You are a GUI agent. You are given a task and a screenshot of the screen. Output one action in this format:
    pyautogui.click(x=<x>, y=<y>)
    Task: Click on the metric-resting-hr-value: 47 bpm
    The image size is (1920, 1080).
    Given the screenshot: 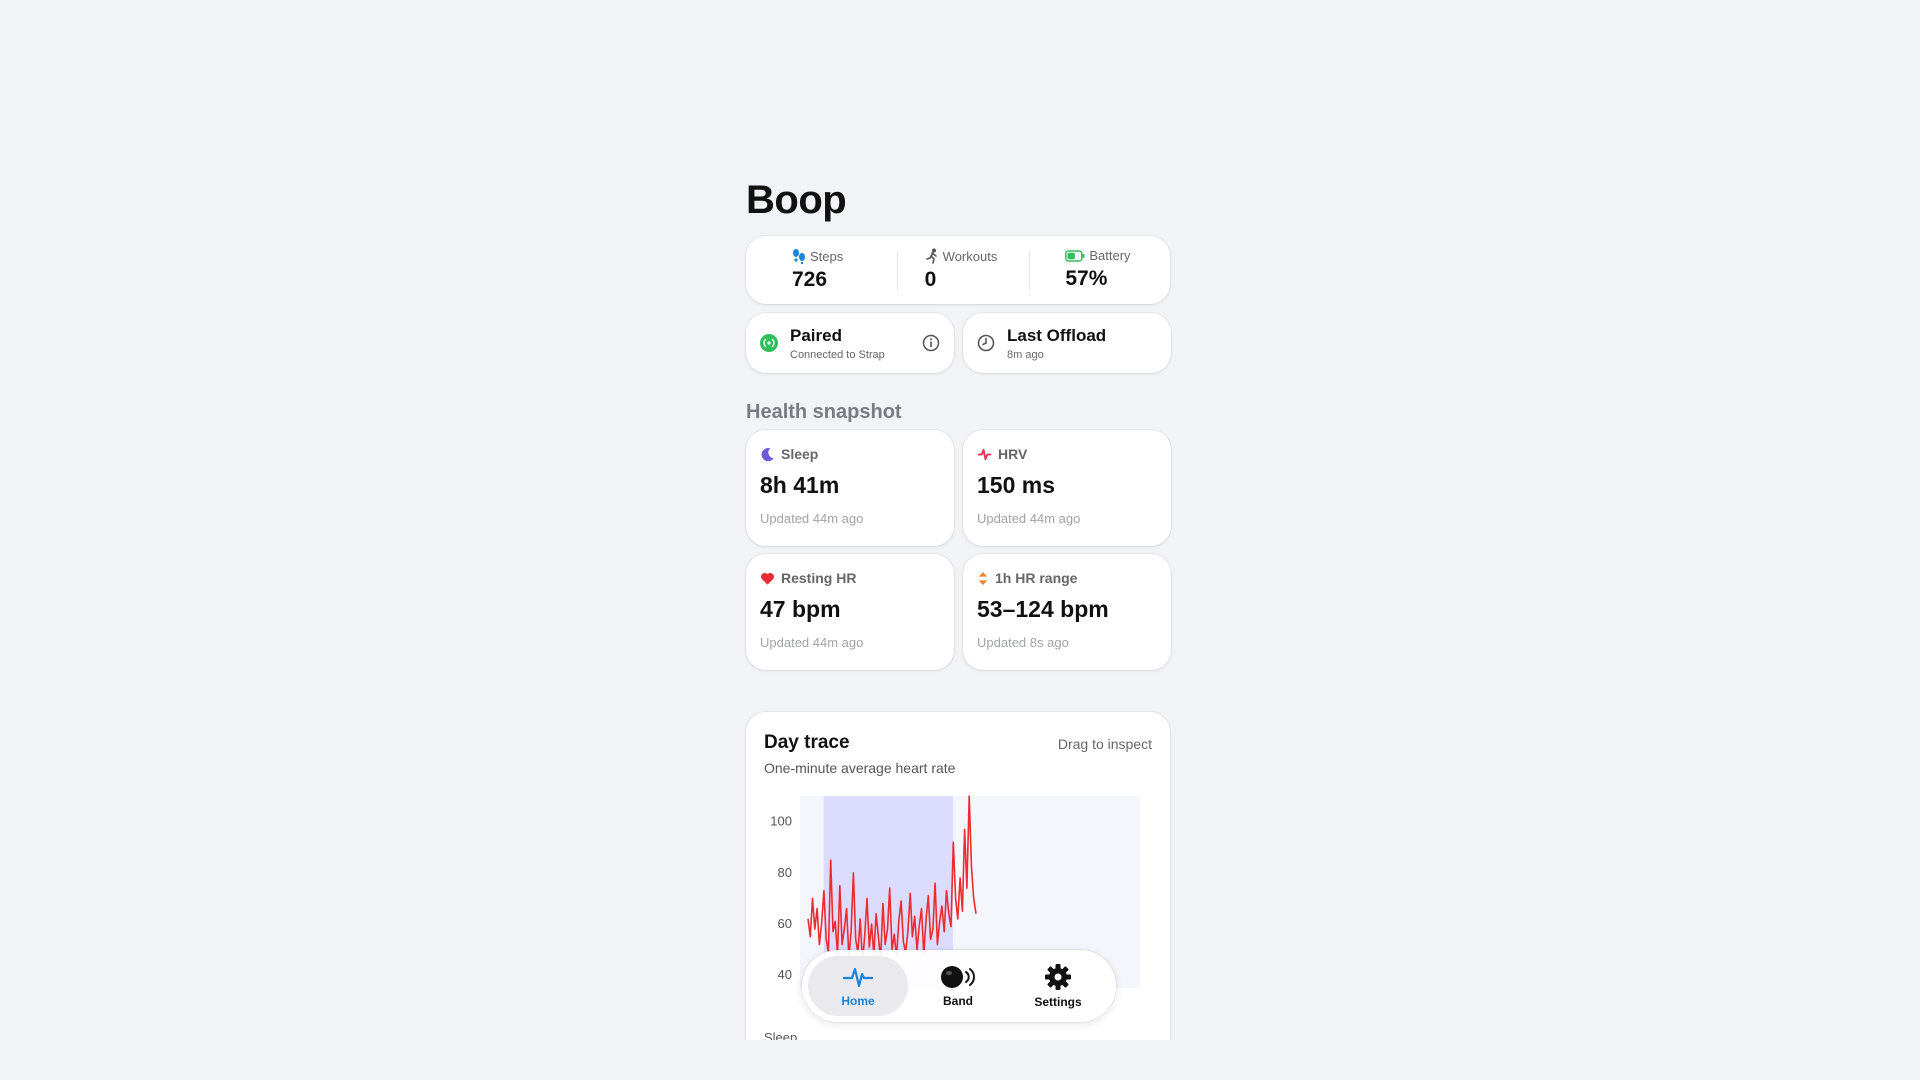 What is the action you would take?
    pyautogui.click(x=800, y=609)
    